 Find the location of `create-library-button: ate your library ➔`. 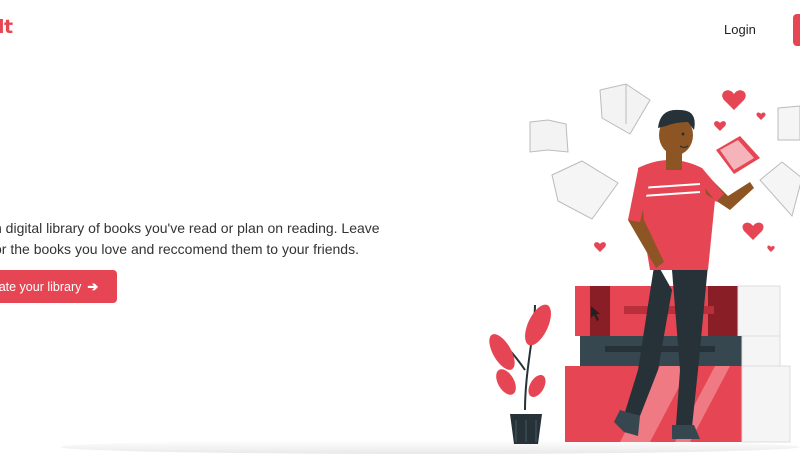

create-library-button: ate your library ➔ is located at coordinates (58, 286).